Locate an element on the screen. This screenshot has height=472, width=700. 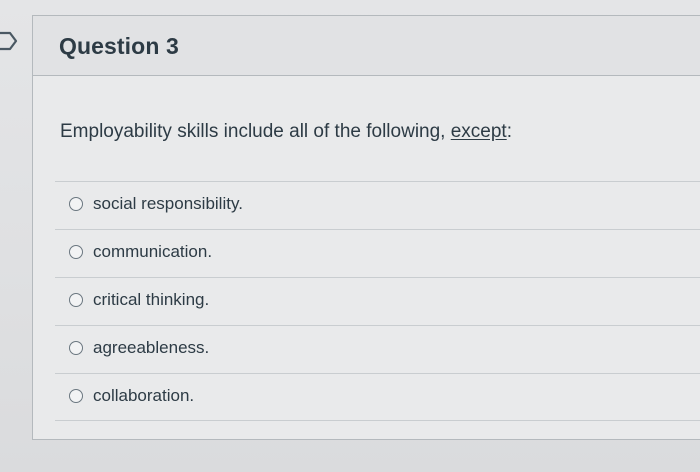
question-title: Question 3 is located at coordinates (119, 46).